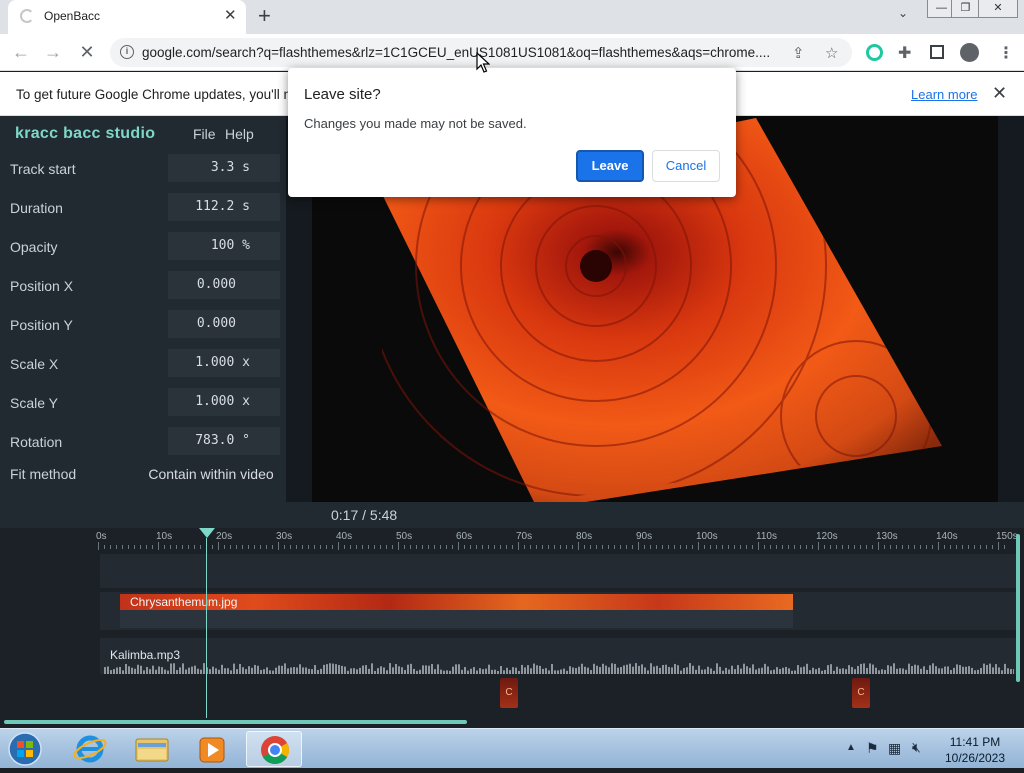  I want to click on site-info-icon: i, so click(127, 52).